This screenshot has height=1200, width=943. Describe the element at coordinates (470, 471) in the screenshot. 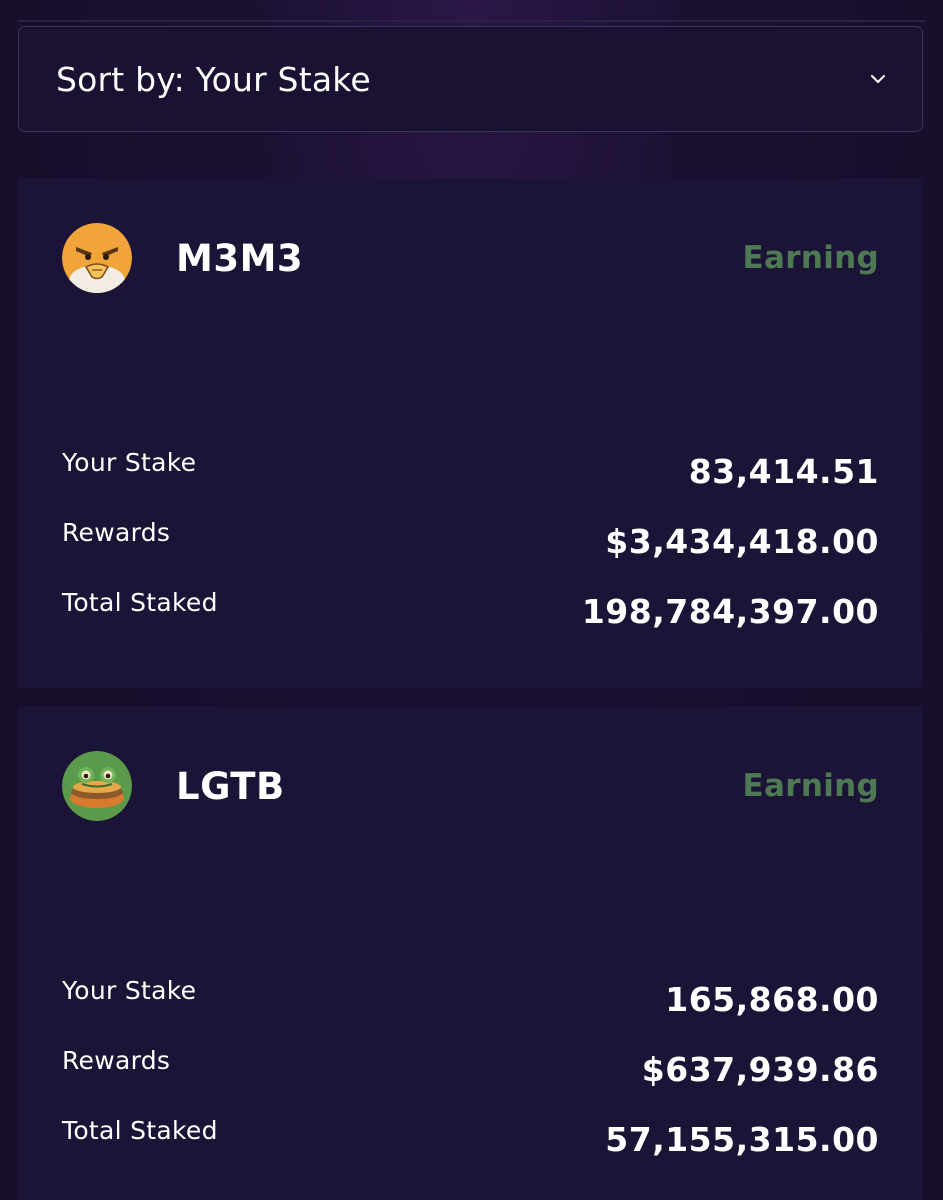

I see `stat-row-your-stake: Your Stake 83,414.51` at that location.